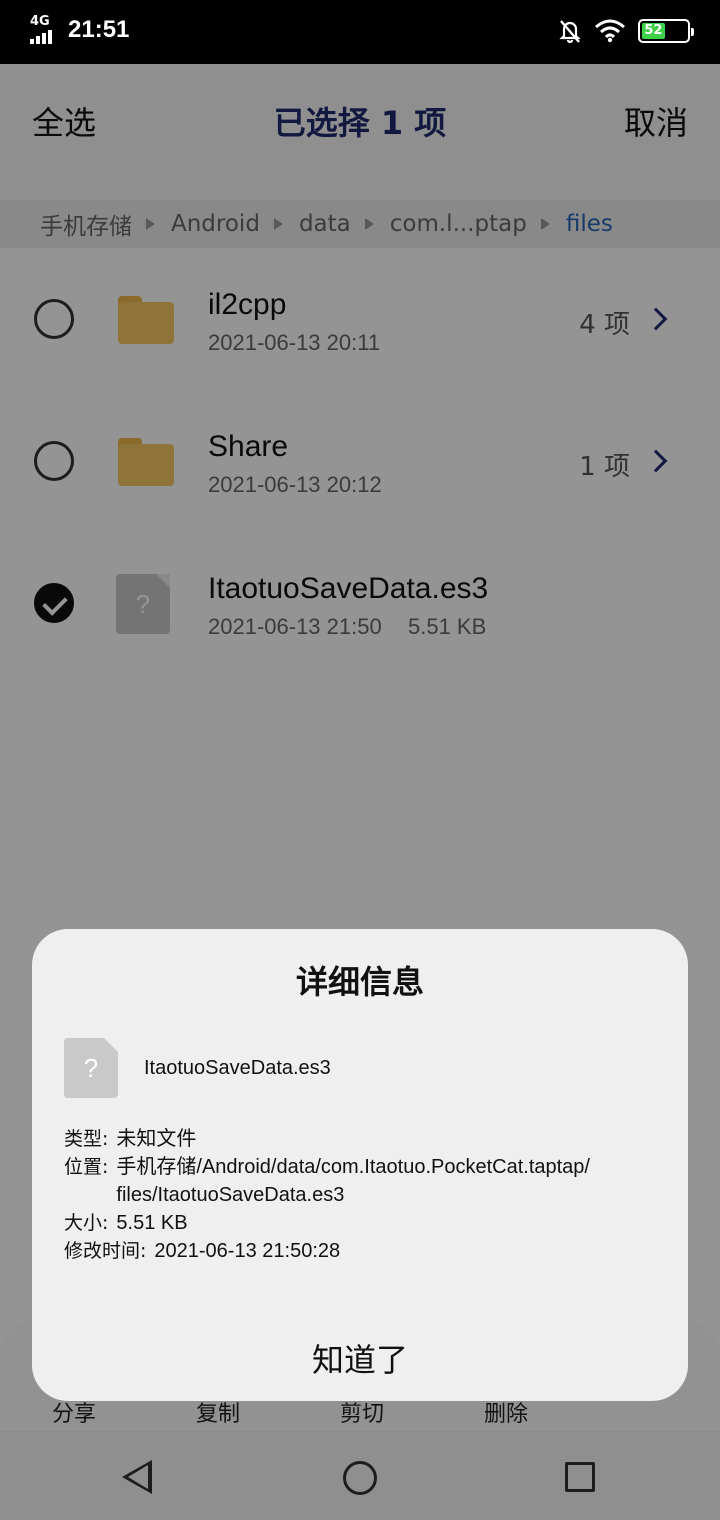  I want to click on wifi-icon, so click(610, 31).